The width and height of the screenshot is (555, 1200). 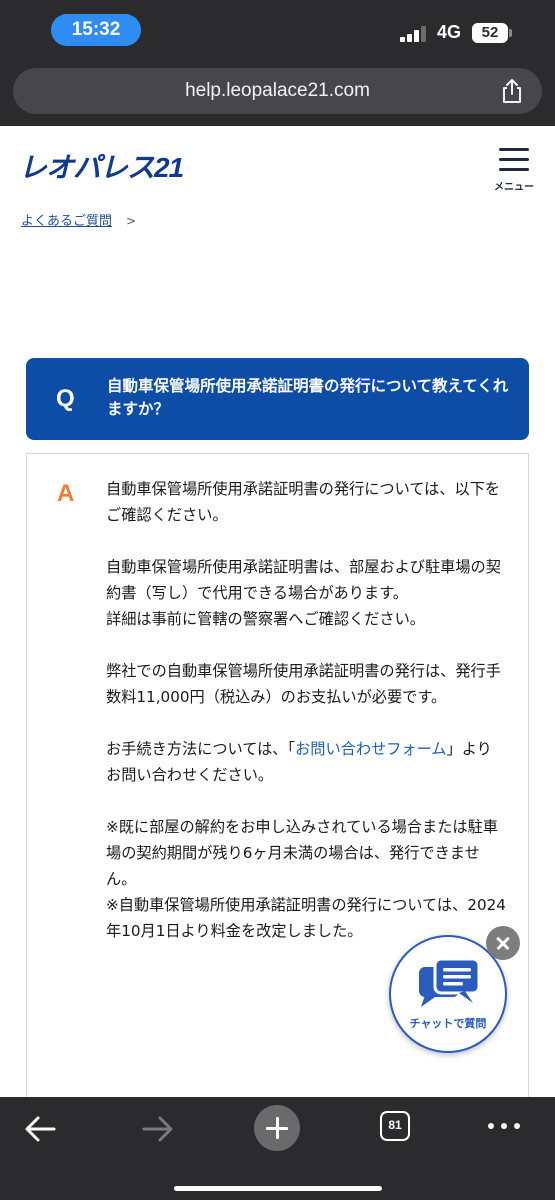 What do you see at coordinates (395, 1126) in the screenshot?
I see `tab-count-button: 81` at bounding box center [395, 1126].